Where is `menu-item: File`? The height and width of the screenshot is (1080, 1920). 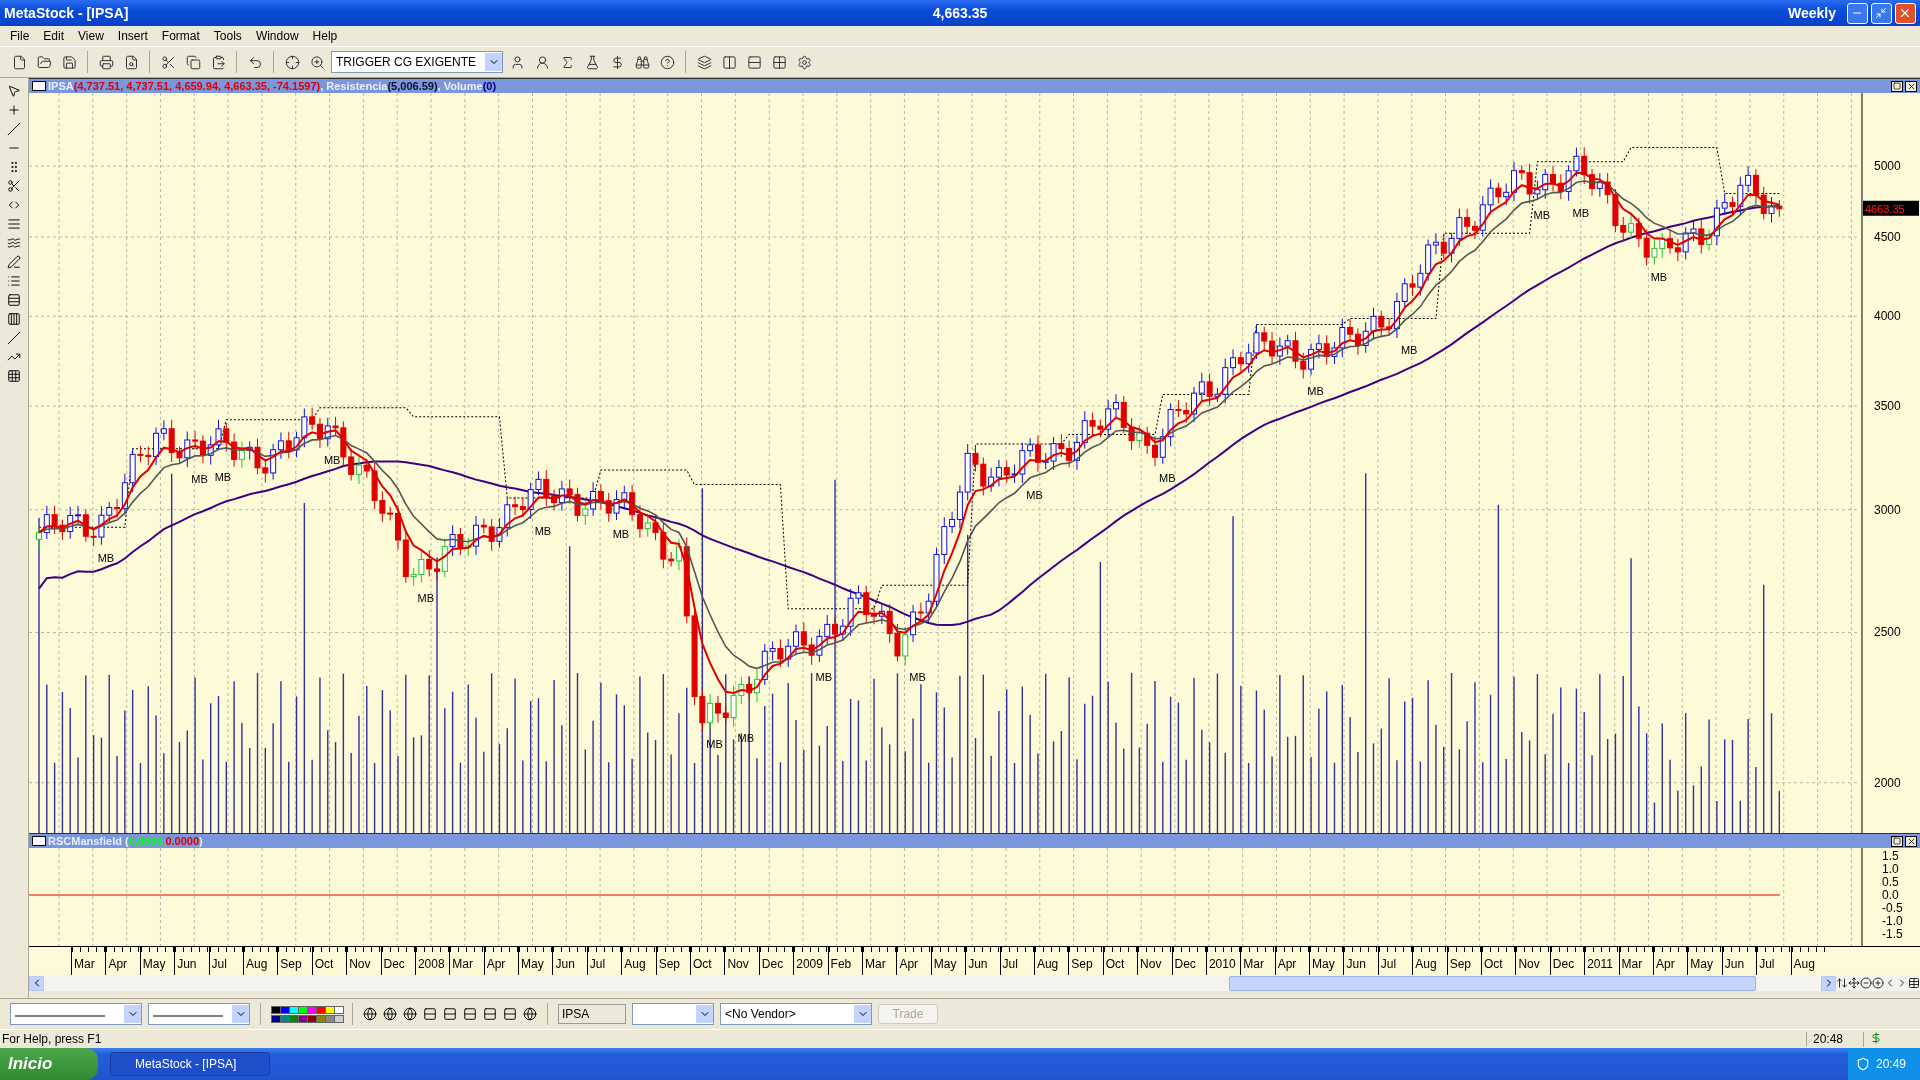 menu-item: File is located at coordinates (20, 36).